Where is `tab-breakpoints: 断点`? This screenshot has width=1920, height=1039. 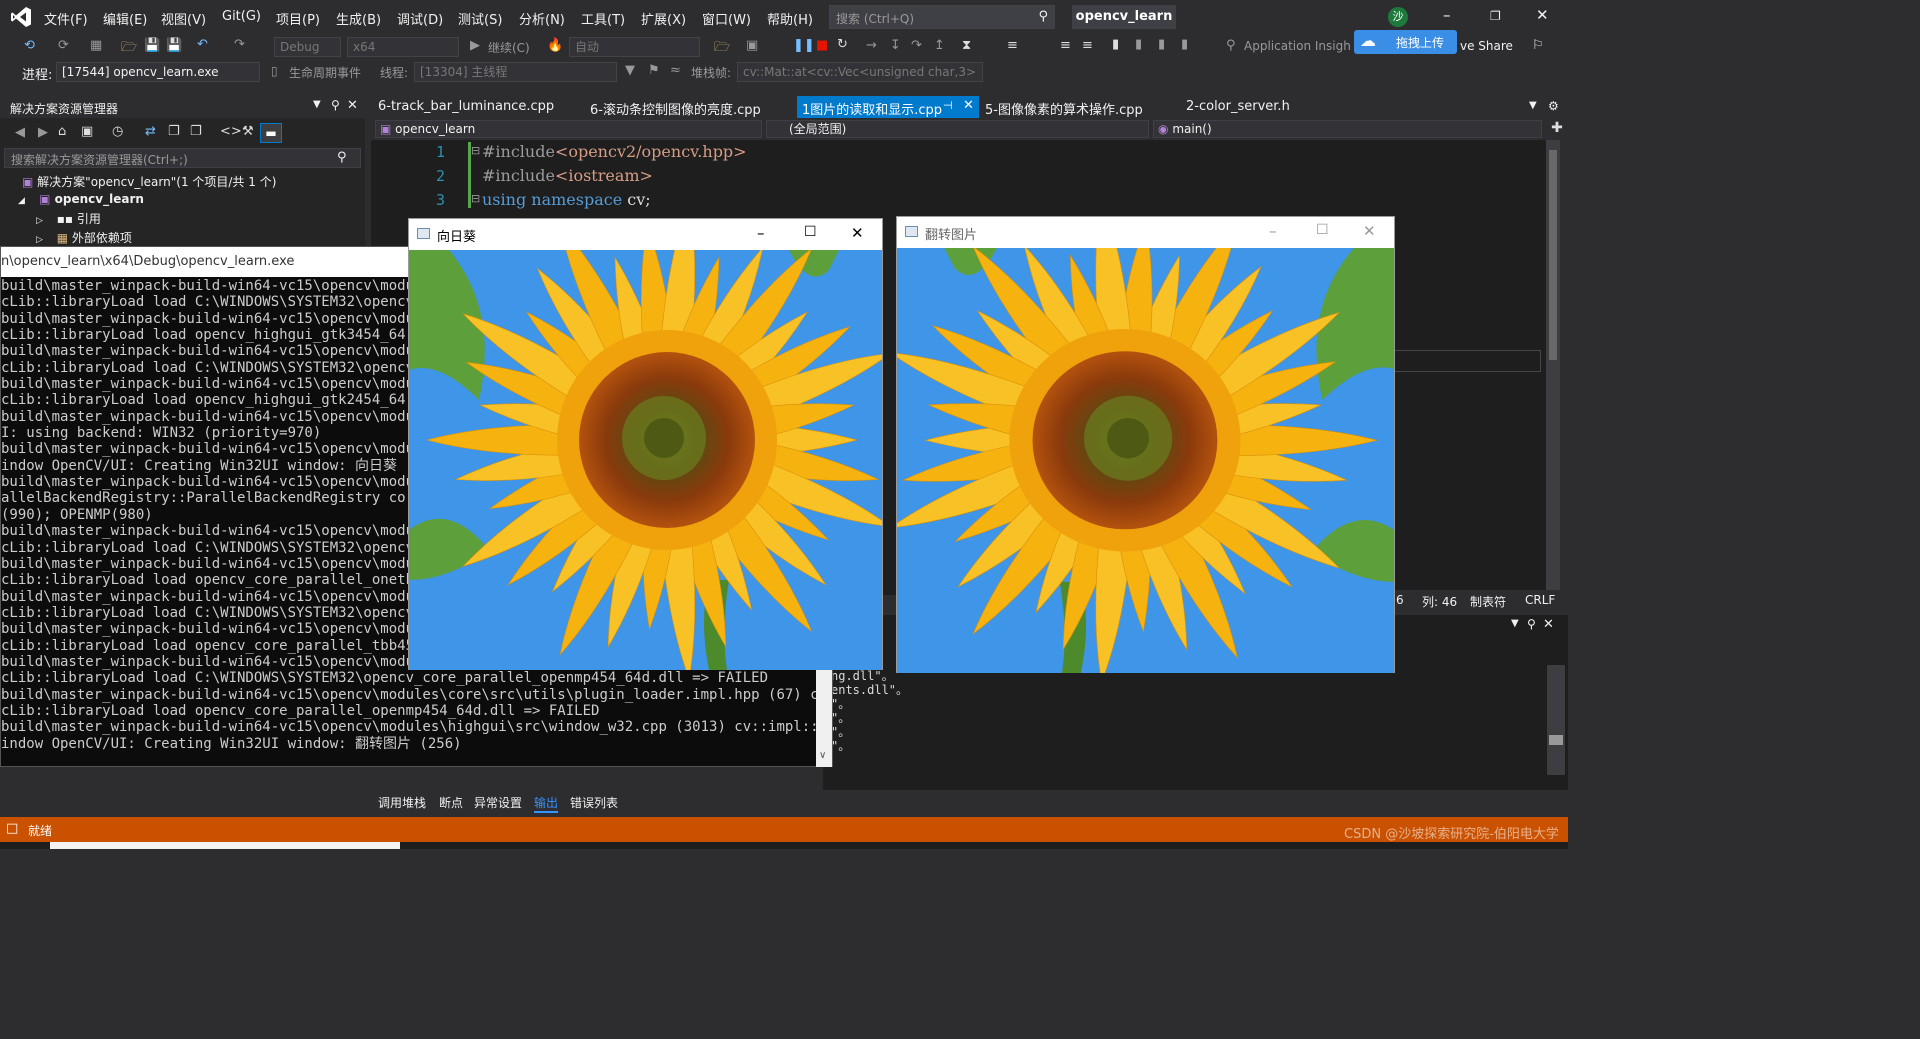 tab-breakpoints: 断点 is located at coordinates (451, 802).